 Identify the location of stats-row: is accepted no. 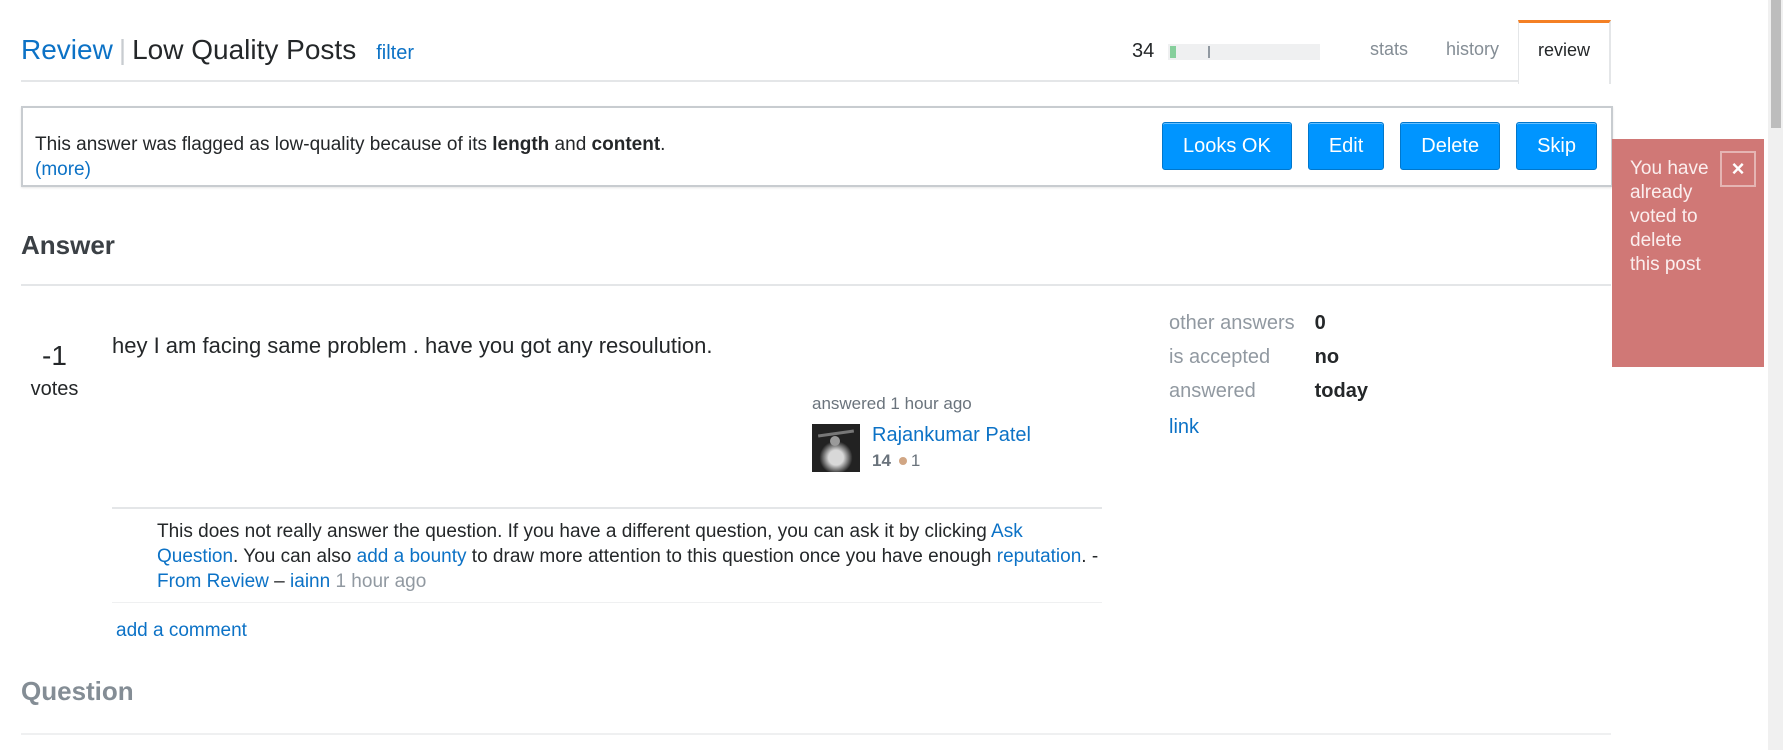
(1268, 357).